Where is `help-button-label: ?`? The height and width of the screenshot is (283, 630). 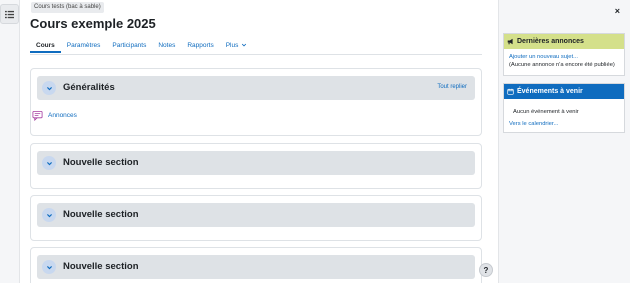
help-button-label: ? is located at coordinates (486, 270).